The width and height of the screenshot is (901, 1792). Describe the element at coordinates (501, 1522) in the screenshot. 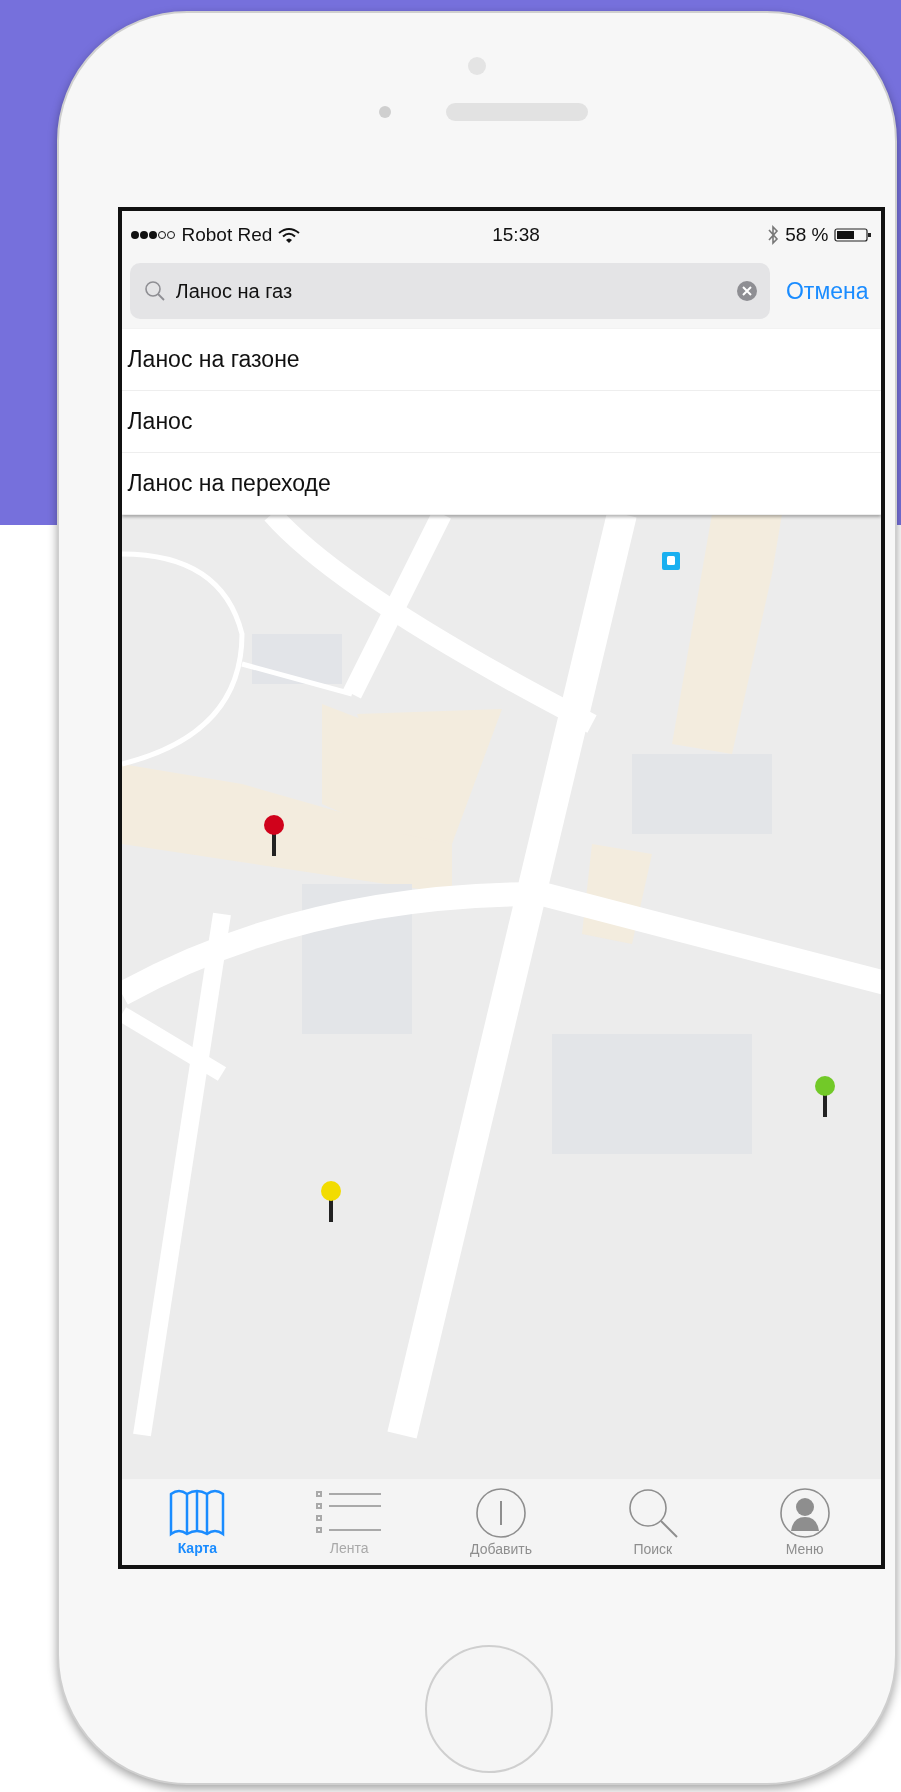

I see `tab-item: Добавить` at that location.